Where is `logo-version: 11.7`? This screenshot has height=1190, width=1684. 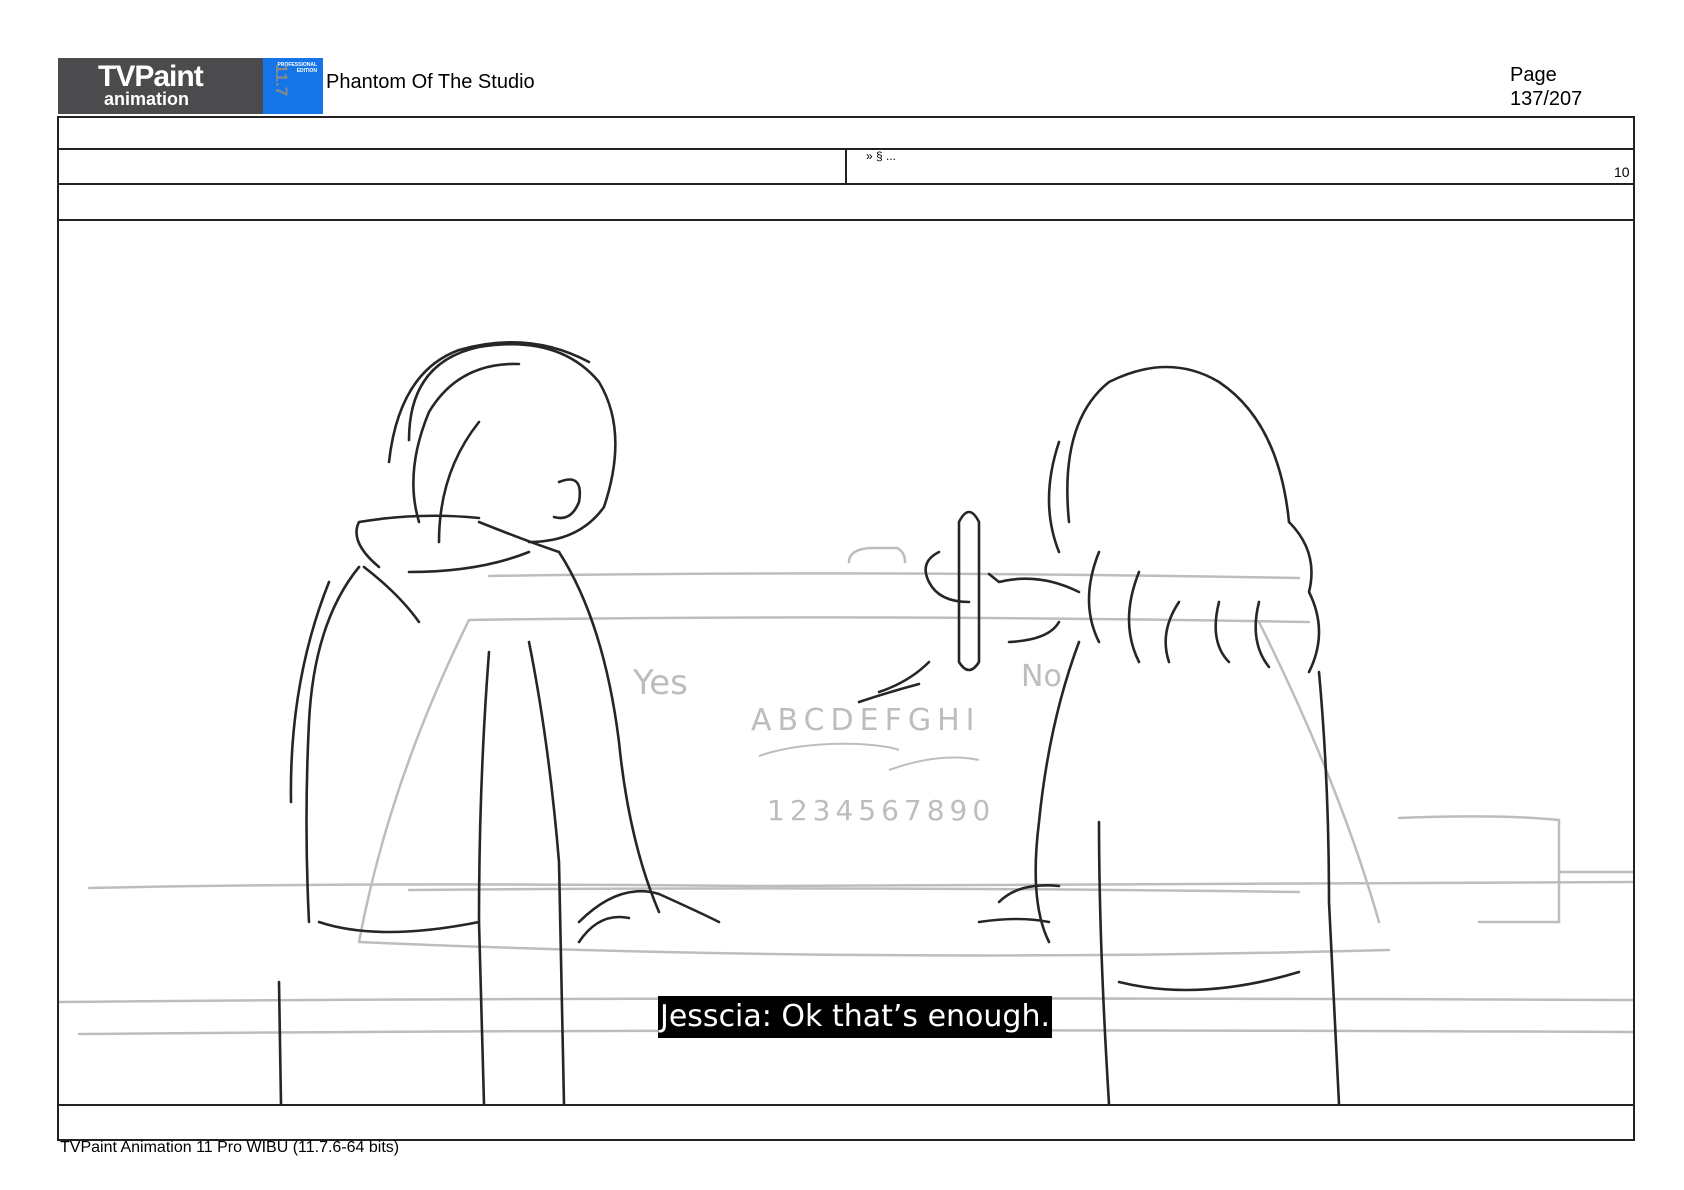
logo-version: 11.7 is located at coordinates (281, 80).